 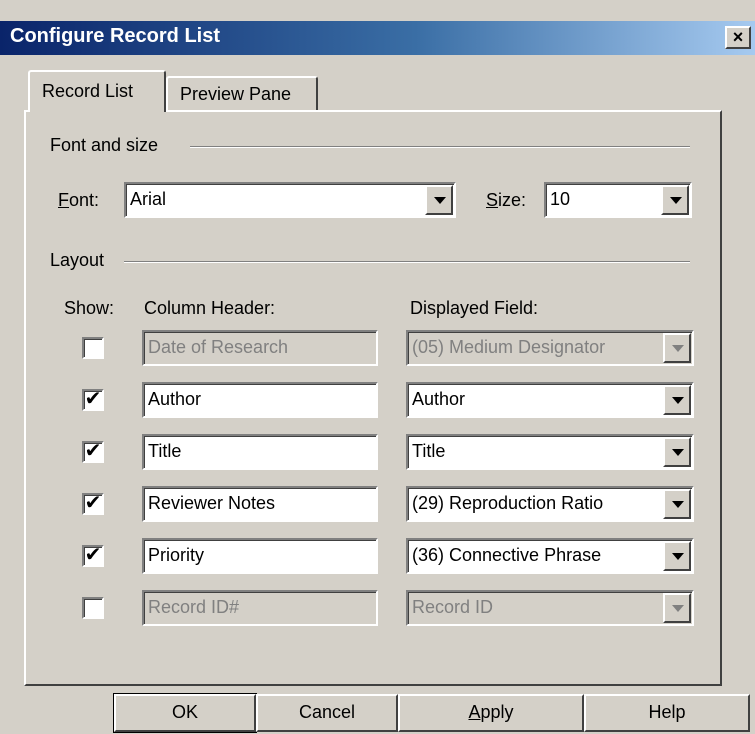 I want to click on column-header-value: Title, so click(x=165, y=451).